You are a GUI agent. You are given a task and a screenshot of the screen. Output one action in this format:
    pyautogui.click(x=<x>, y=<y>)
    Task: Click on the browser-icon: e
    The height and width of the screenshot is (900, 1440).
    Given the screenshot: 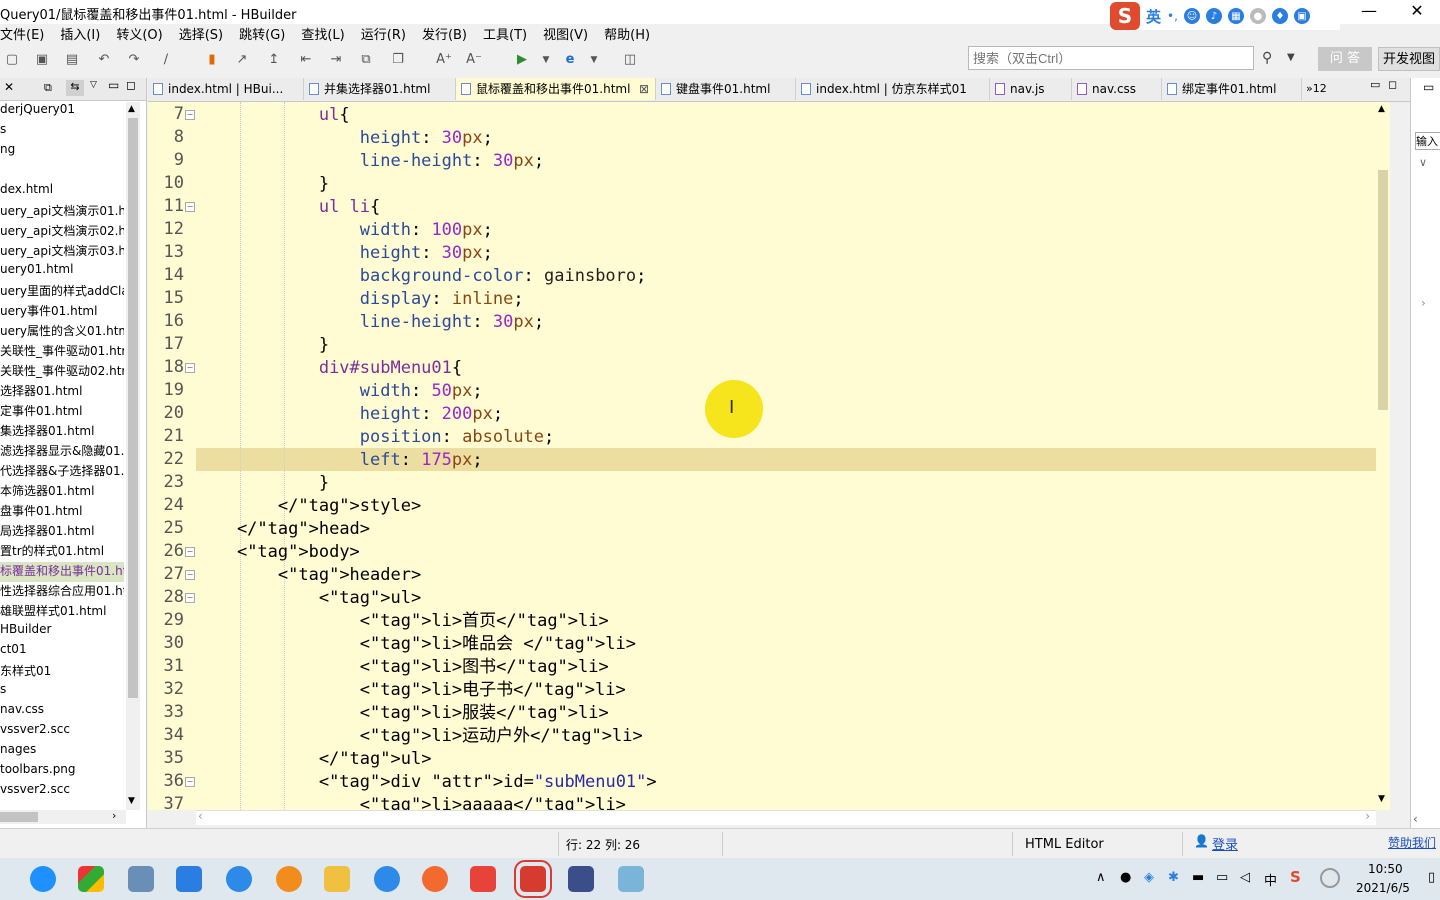 What is the action you would take?
    pyautogui.click(x=570, y=60)
    